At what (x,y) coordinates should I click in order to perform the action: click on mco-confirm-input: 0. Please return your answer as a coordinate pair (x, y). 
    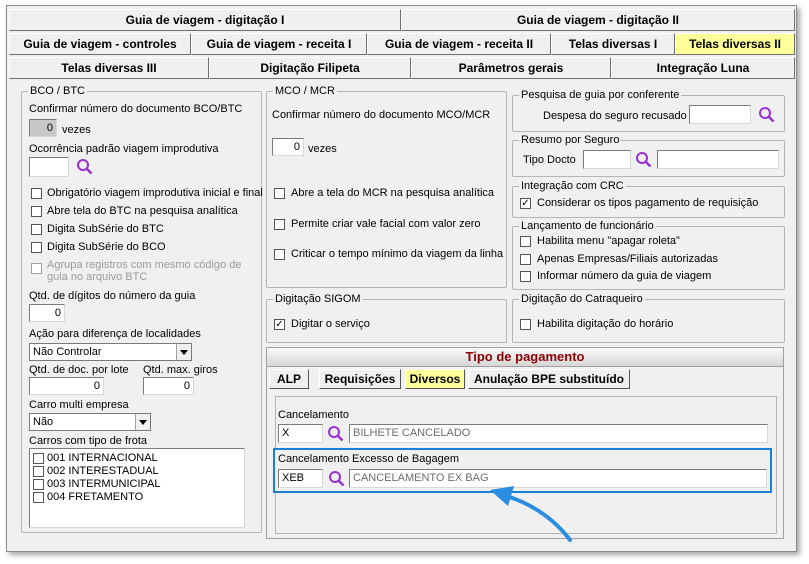
    Looking at the image, I should click on (288, 147).